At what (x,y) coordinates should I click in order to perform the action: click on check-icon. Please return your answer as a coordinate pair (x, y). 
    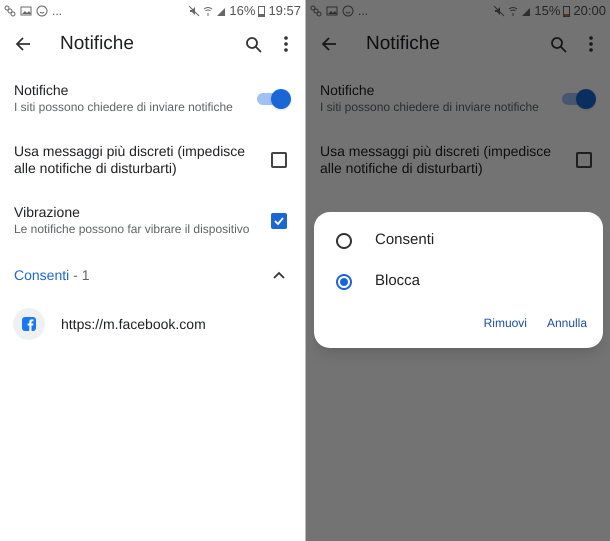
    Looking at the image, I should click on (279, 220).